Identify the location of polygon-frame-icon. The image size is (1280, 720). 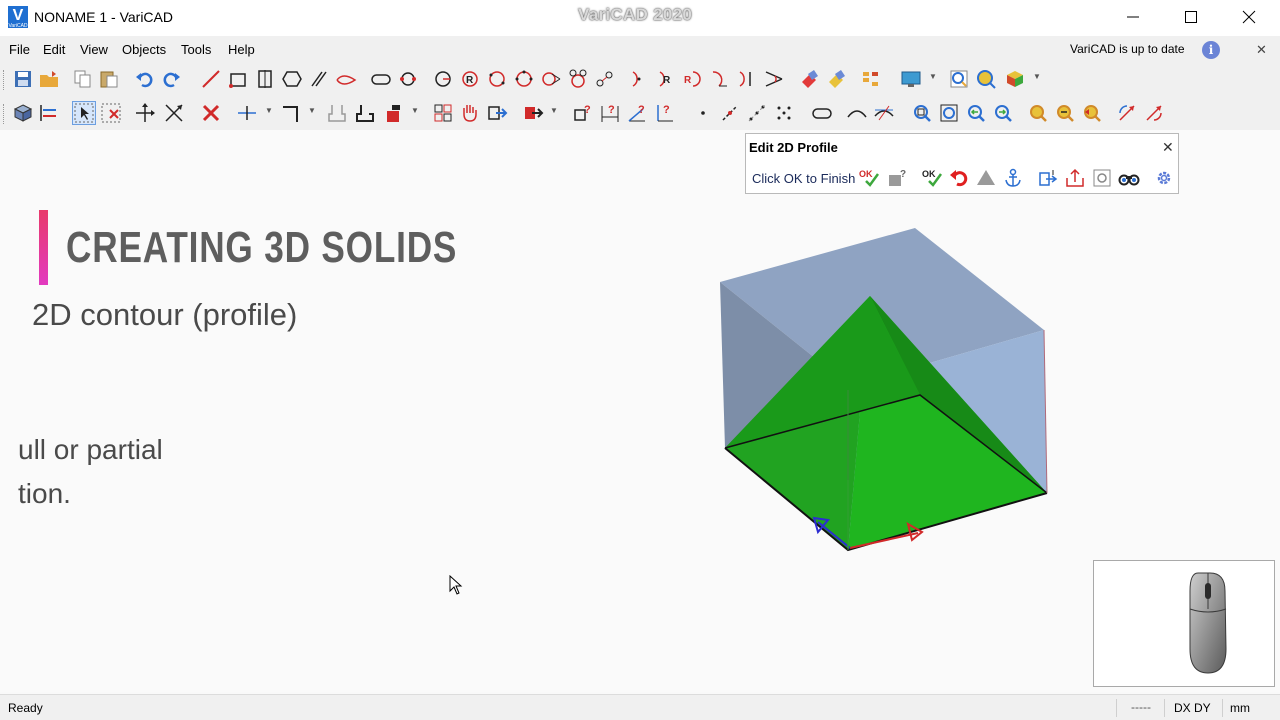
(265, 79).